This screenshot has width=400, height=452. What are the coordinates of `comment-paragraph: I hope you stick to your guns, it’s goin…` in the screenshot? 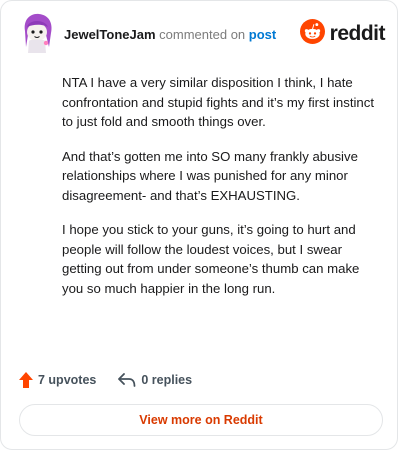 It's located at (211, 259).